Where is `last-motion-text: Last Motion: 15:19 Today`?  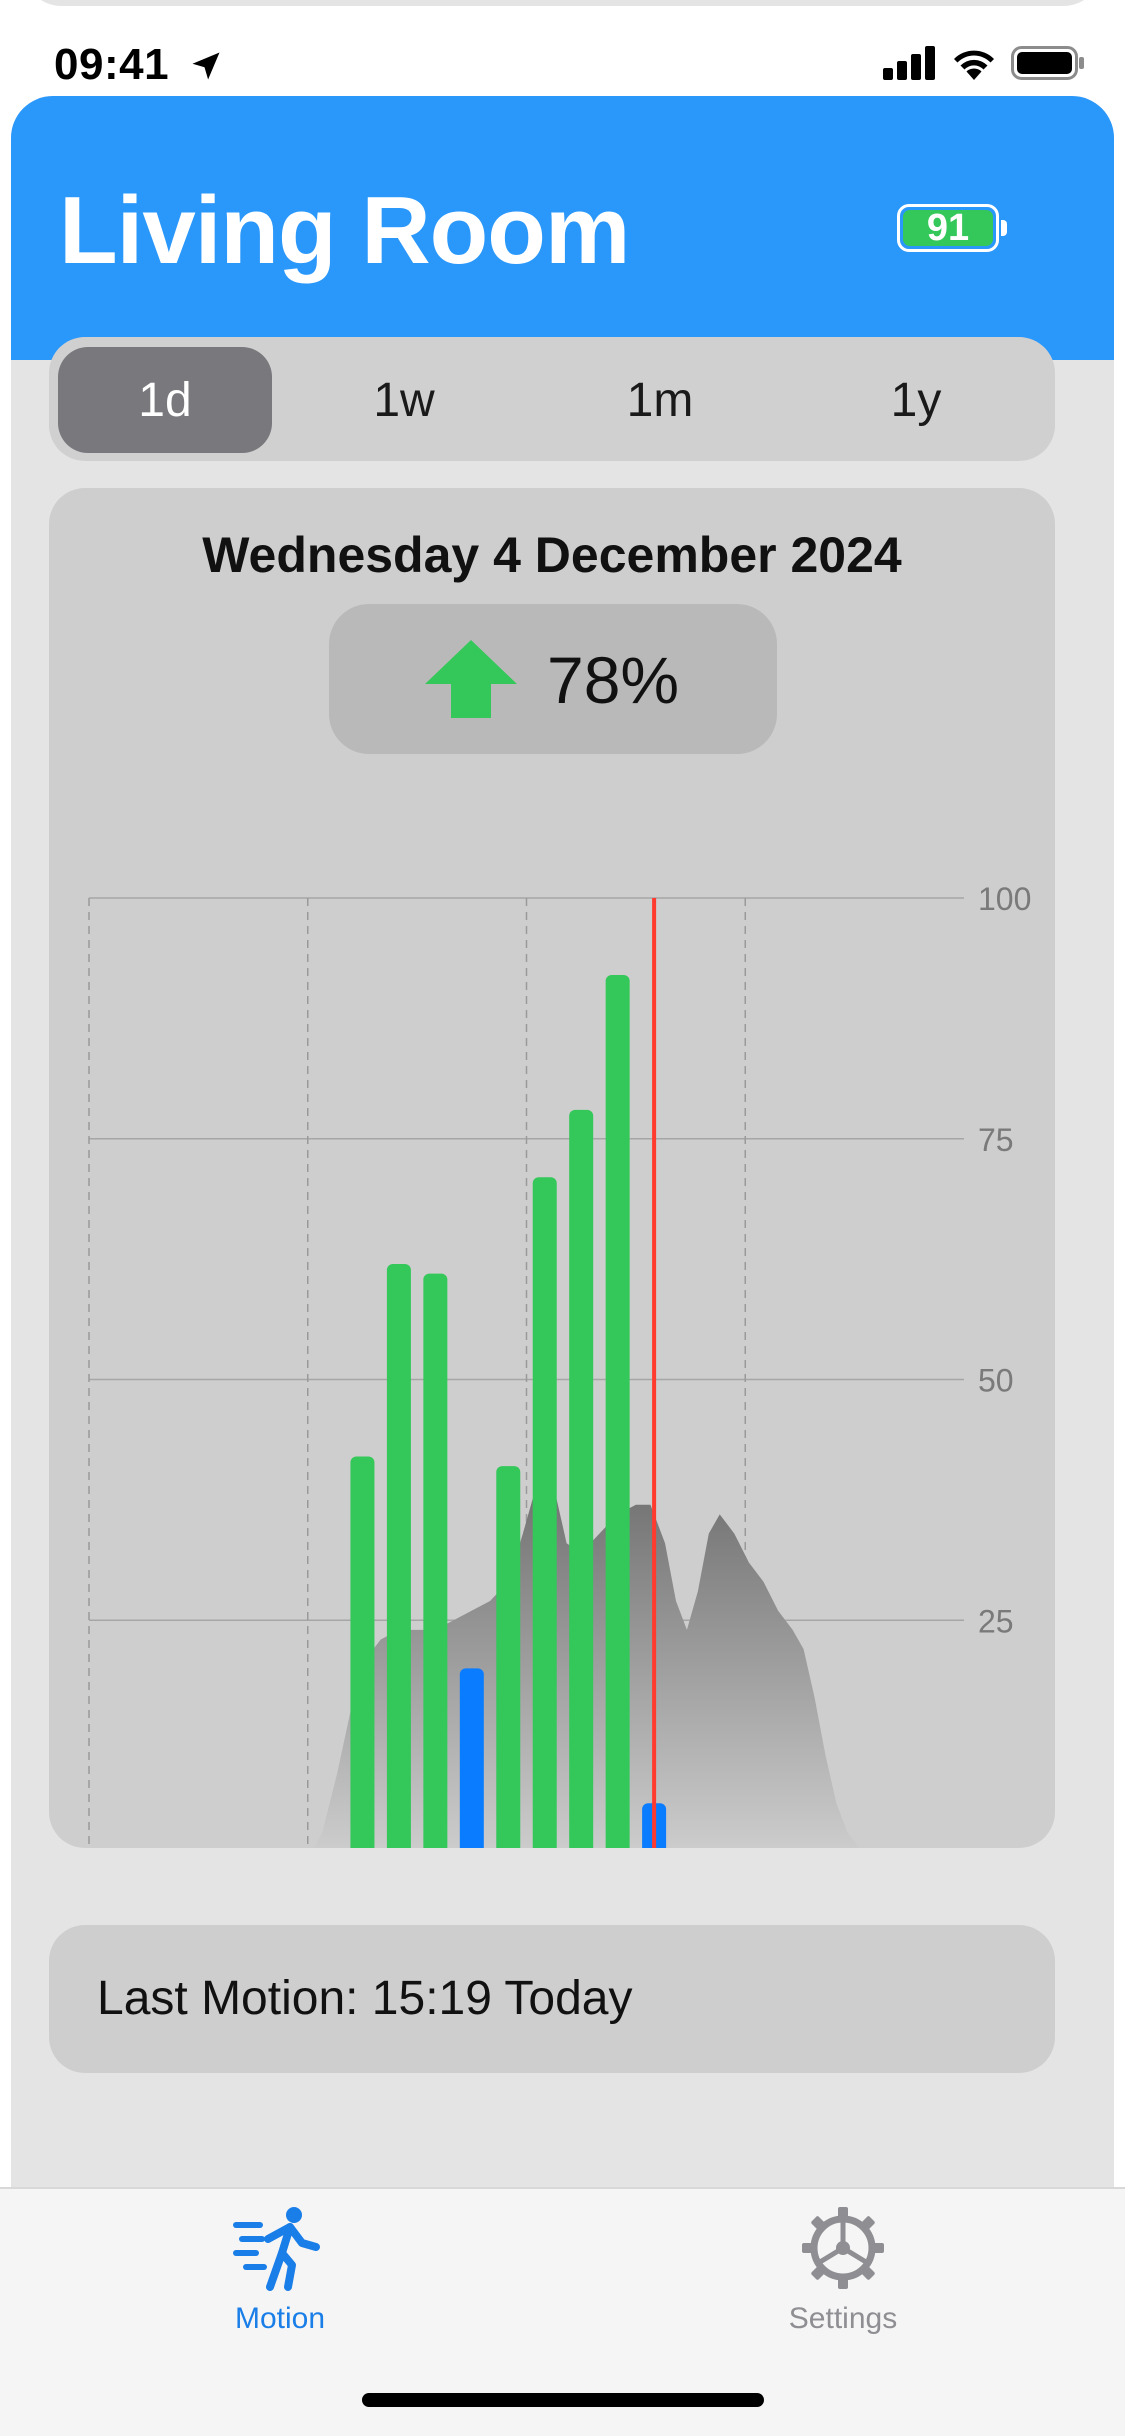 last-motion-text: Last Motion: 15:19 Today is located at coordinates (365, 1998).